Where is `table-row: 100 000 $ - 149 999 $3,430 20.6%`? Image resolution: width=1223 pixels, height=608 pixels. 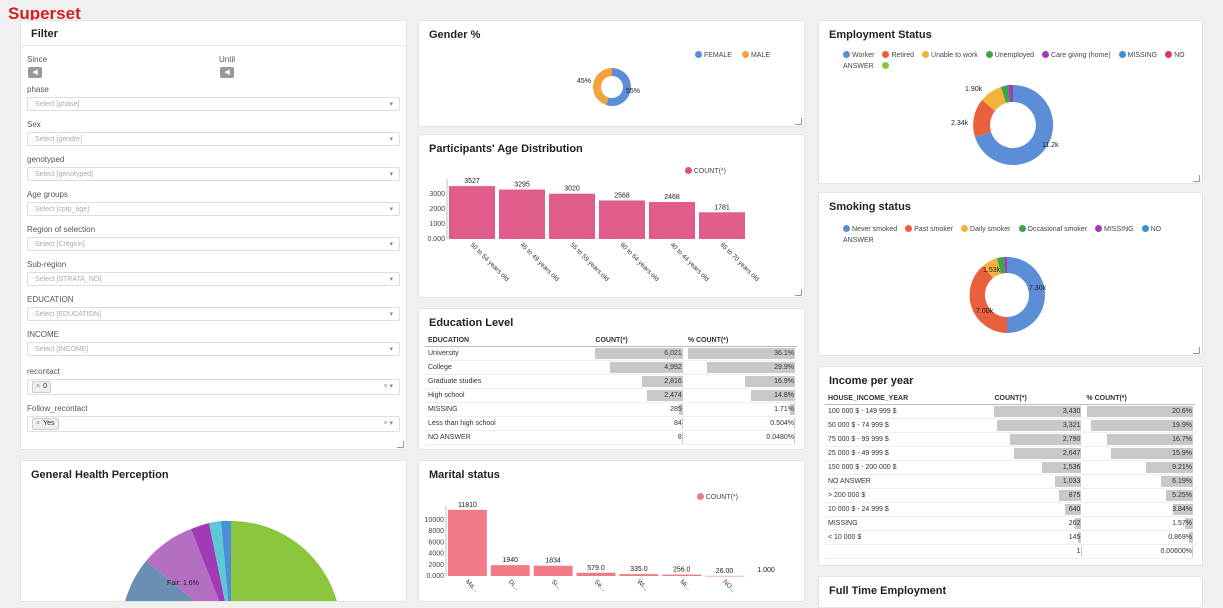
table-row: 100 000 $ - 149 999 $3,430 20.6% is located at coordinates (1010, 411).